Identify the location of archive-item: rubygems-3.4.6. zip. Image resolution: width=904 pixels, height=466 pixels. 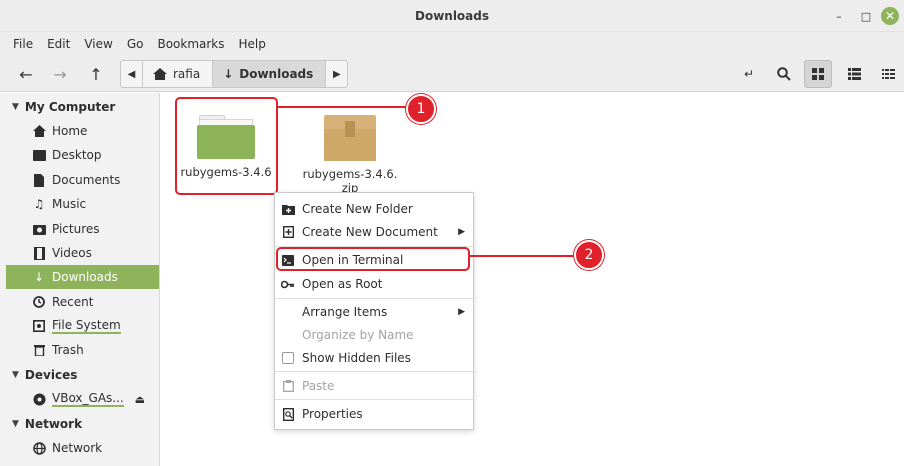
(350, 155).